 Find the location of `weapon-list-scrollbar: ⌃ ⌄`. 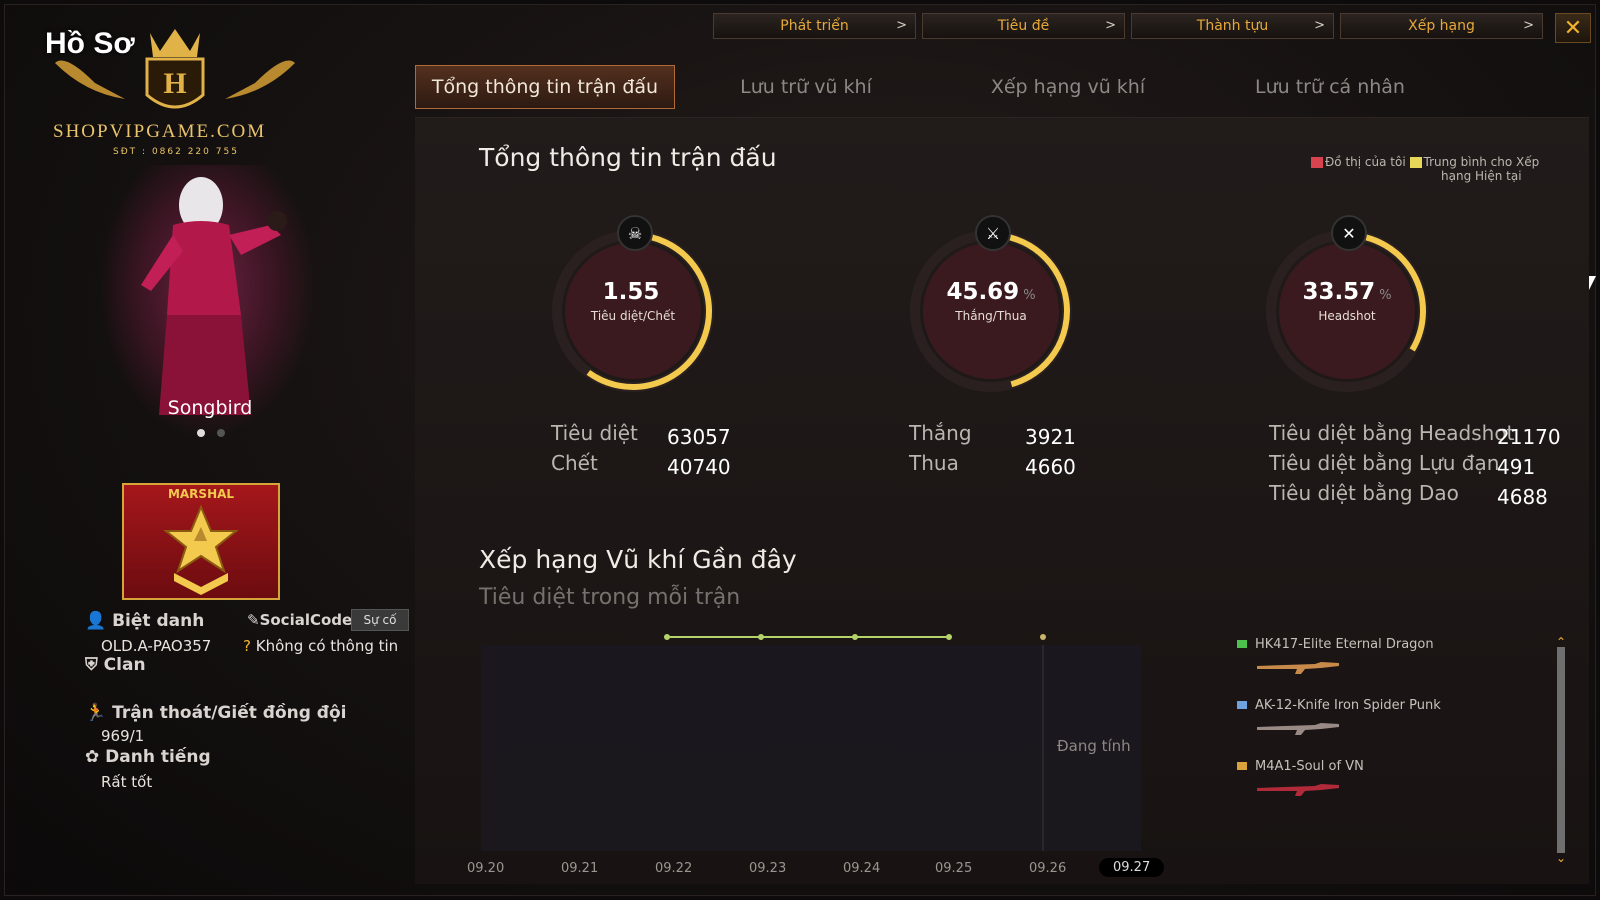

weapon-list-scrollbar: ⌃ ⌄ is located at coordinates (1561, 750).